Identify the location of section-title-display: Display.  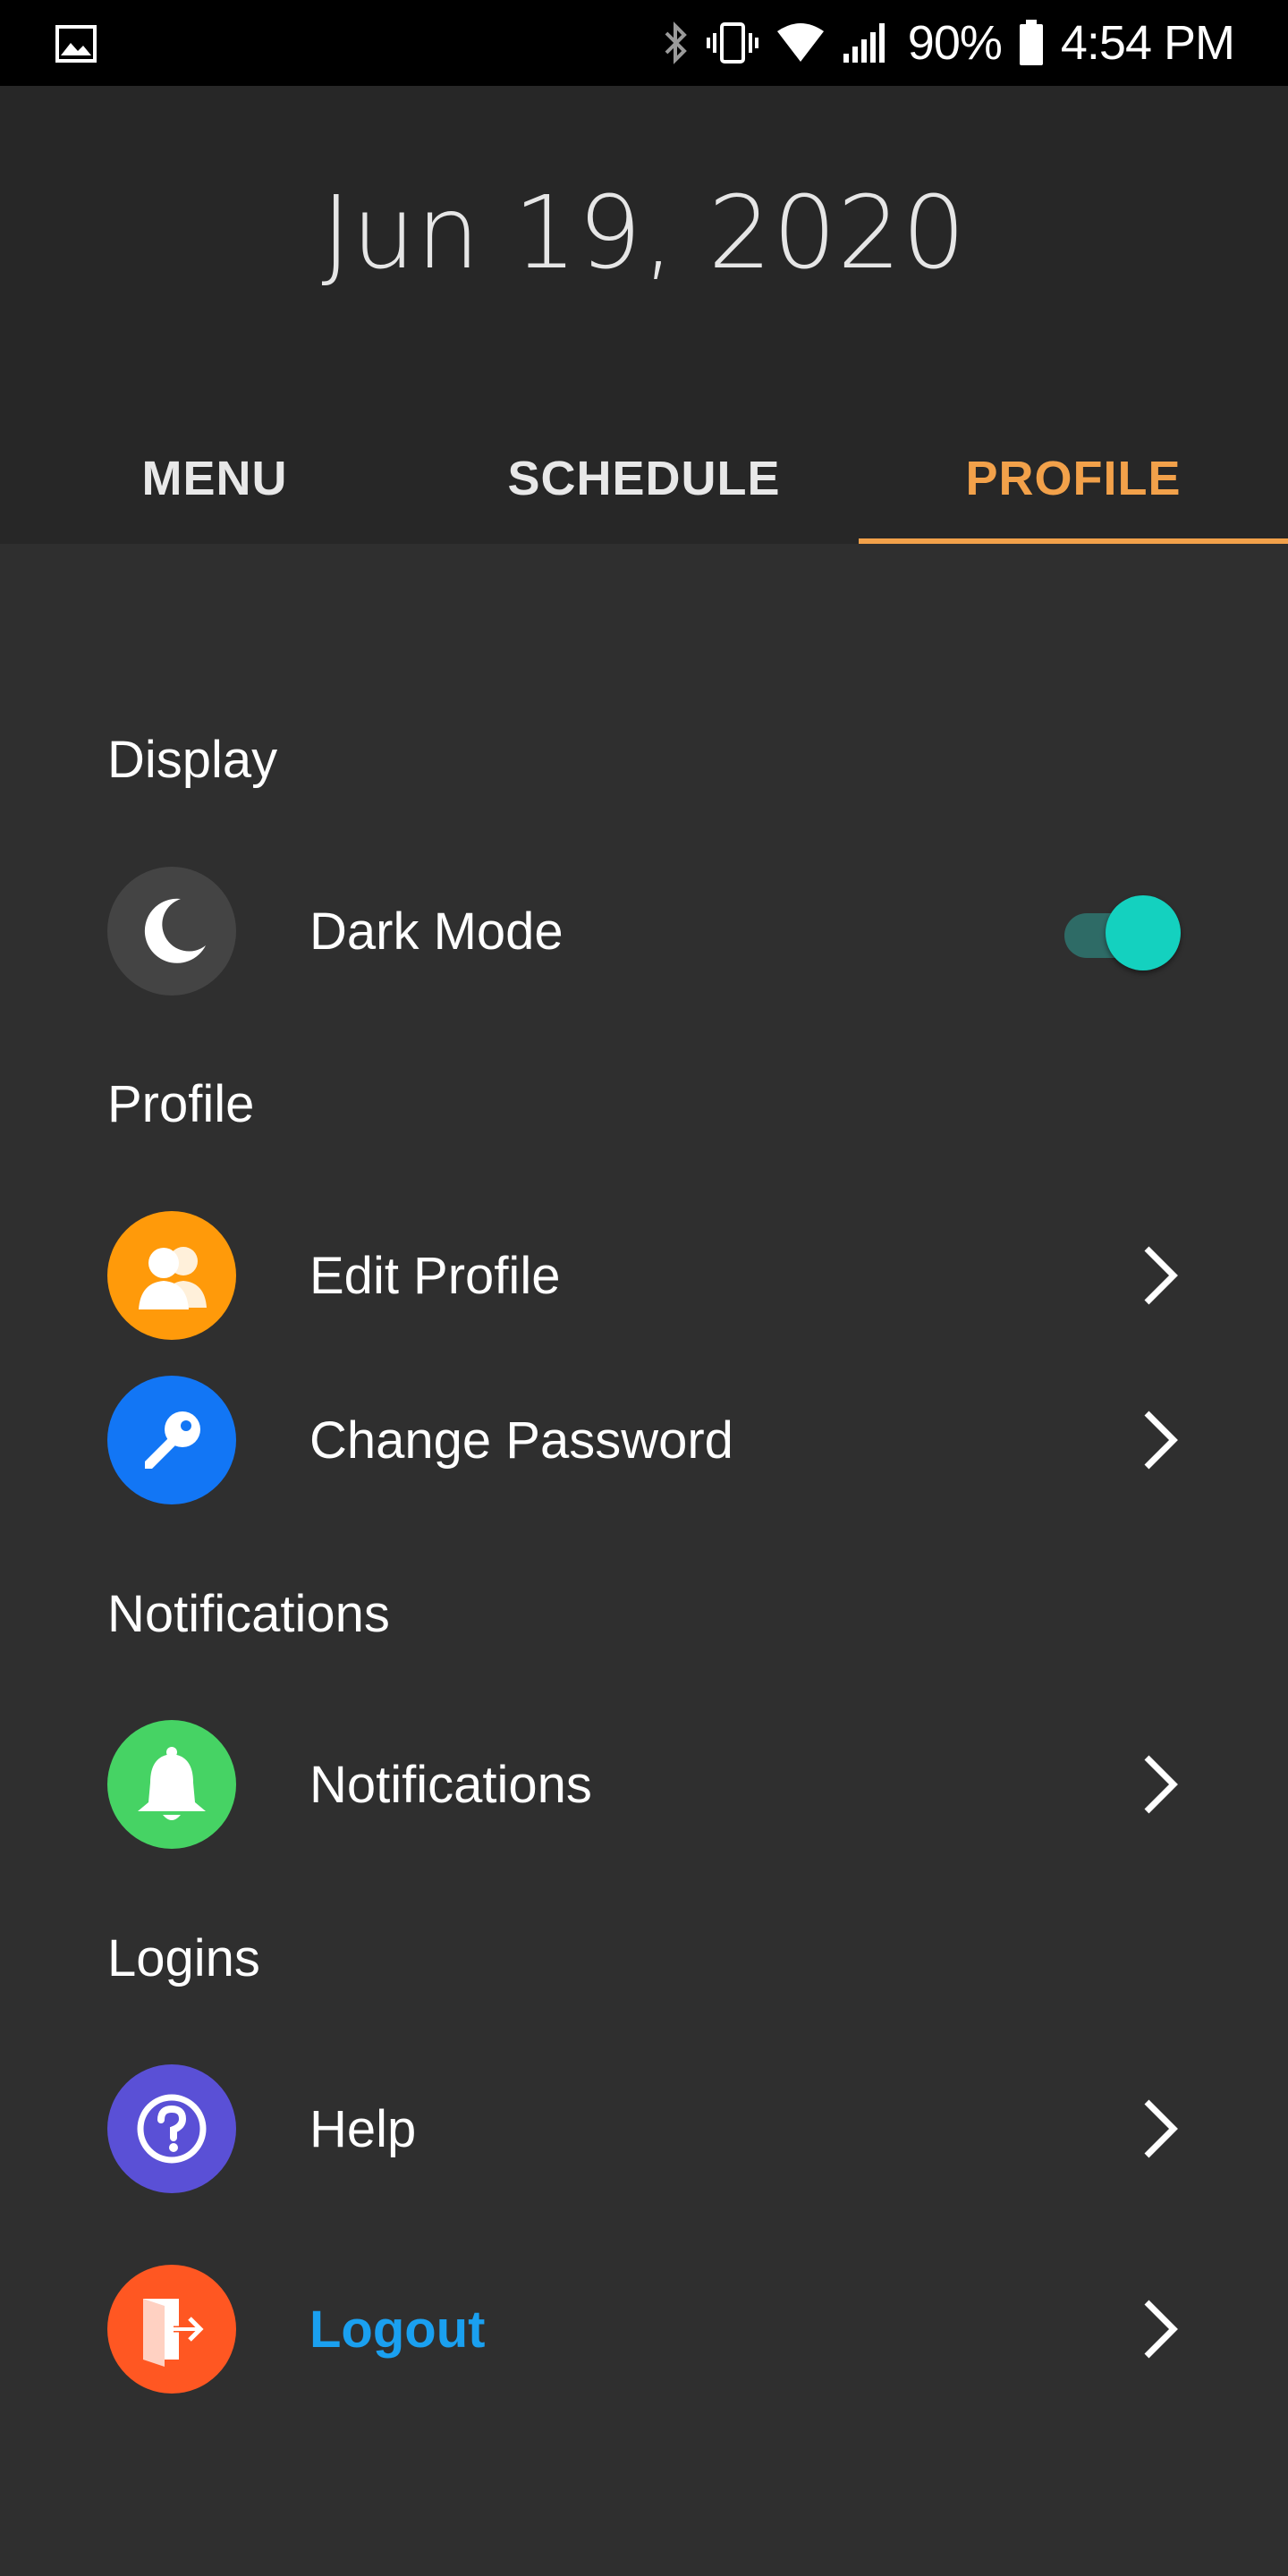
(192, 760).